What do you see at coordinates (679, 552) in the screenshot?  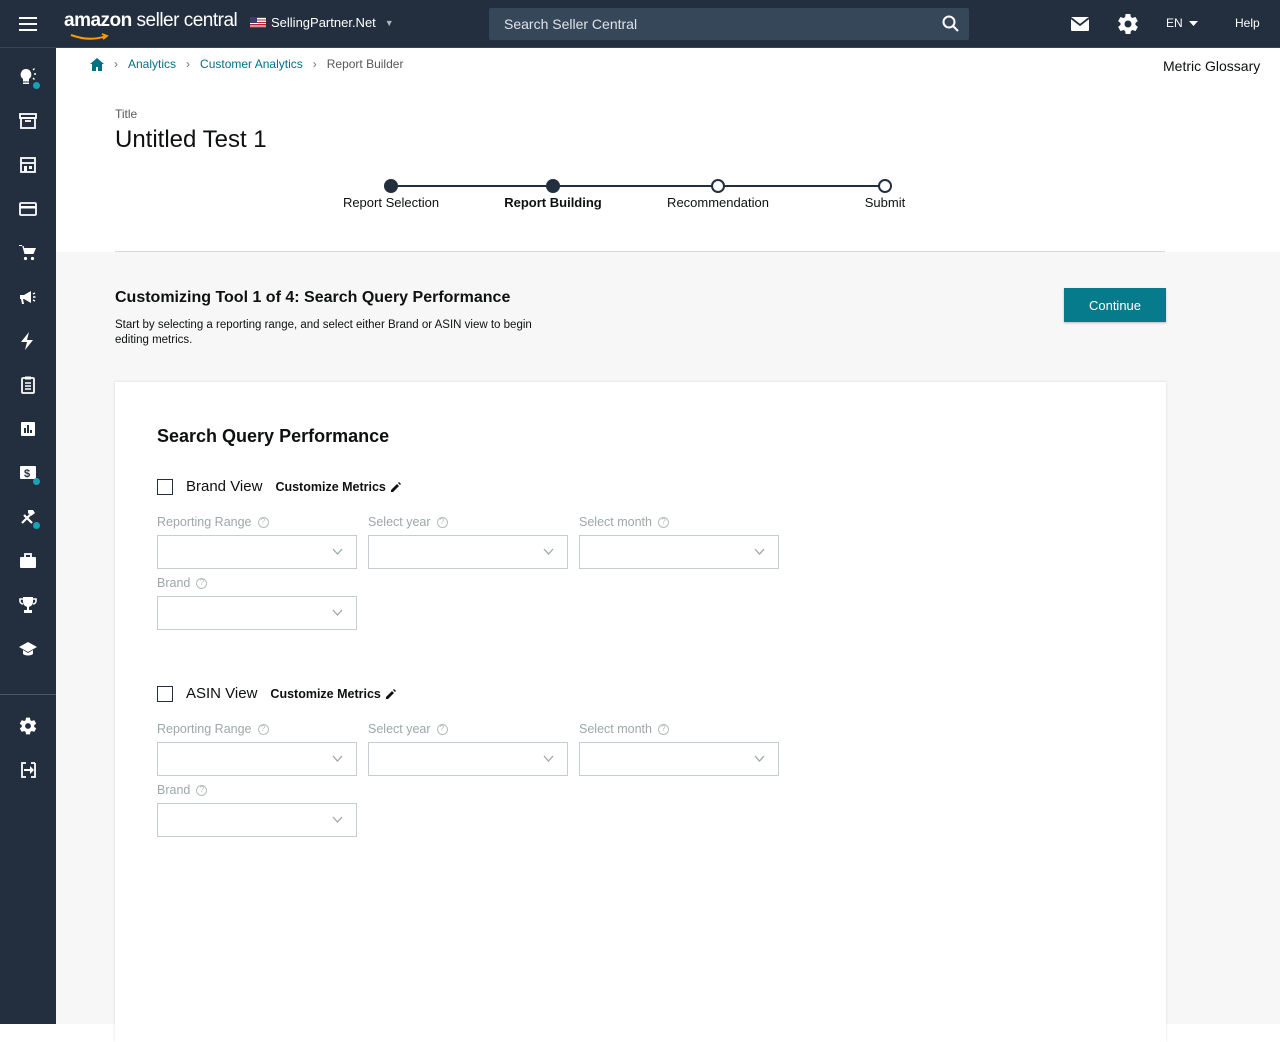 I see `brand-select-month-dropdown` at bounding box center [679, 552].